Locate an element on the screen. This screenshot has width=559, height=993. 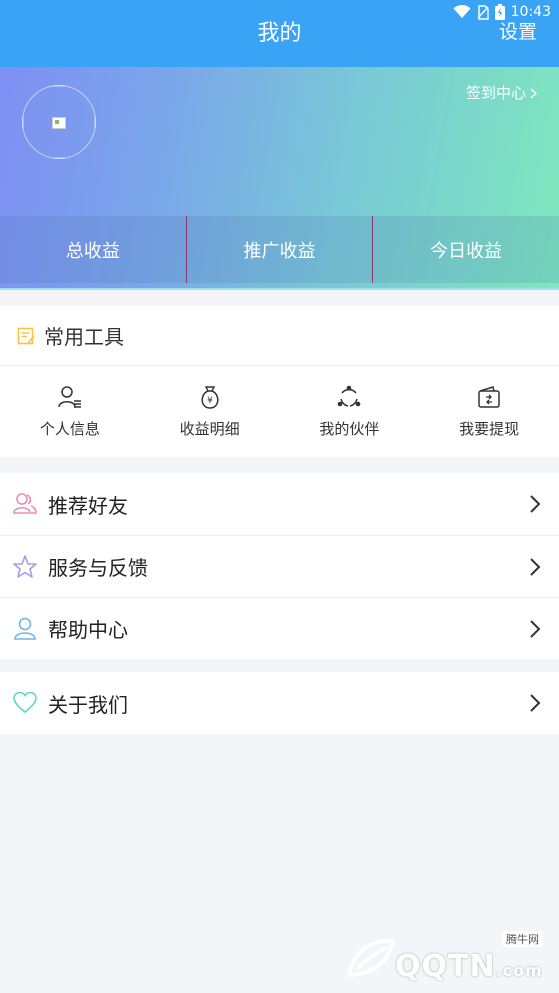
star-icon is located at coordinates (25, 566).